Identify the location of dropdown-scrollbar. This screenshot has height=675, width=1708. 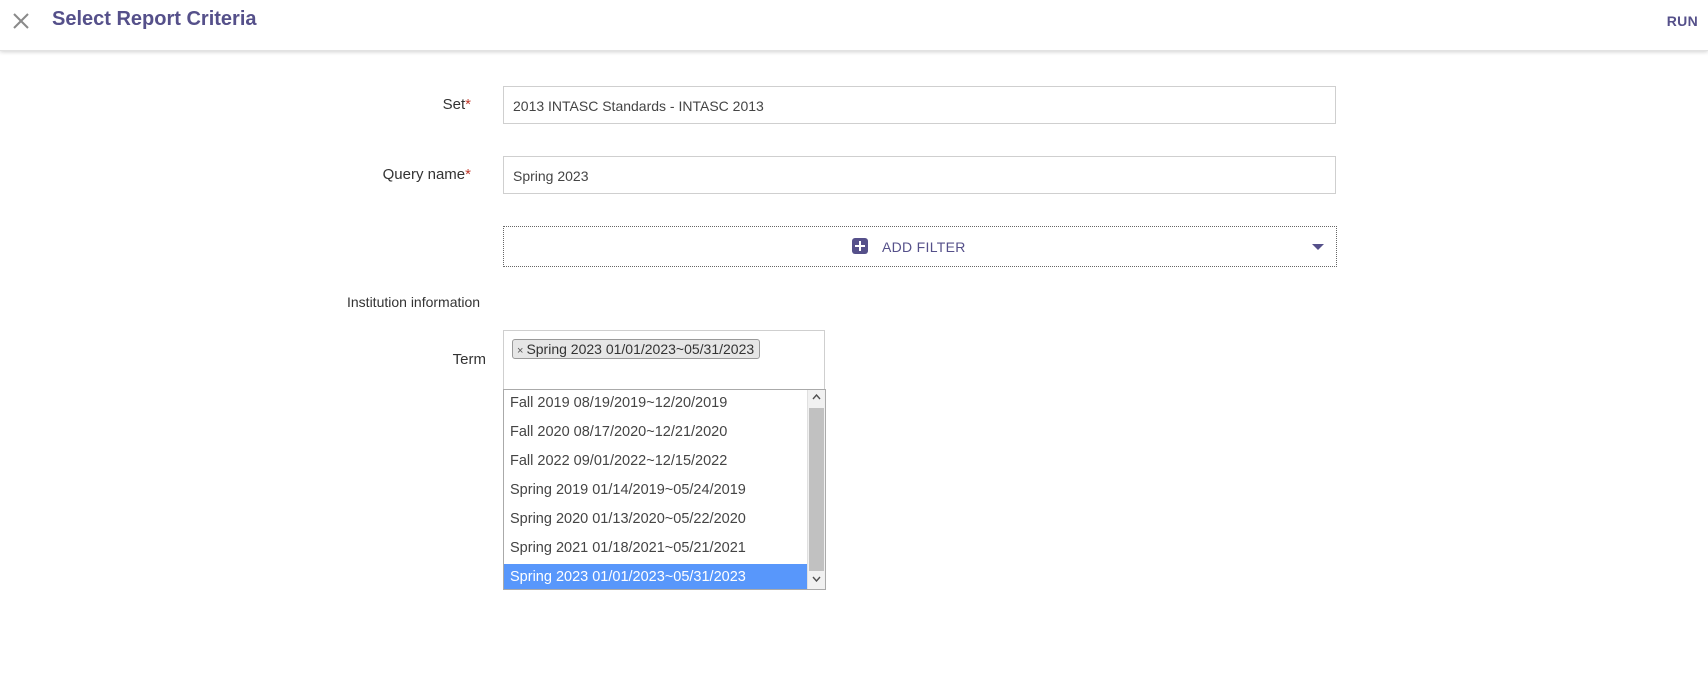
(816, 489).